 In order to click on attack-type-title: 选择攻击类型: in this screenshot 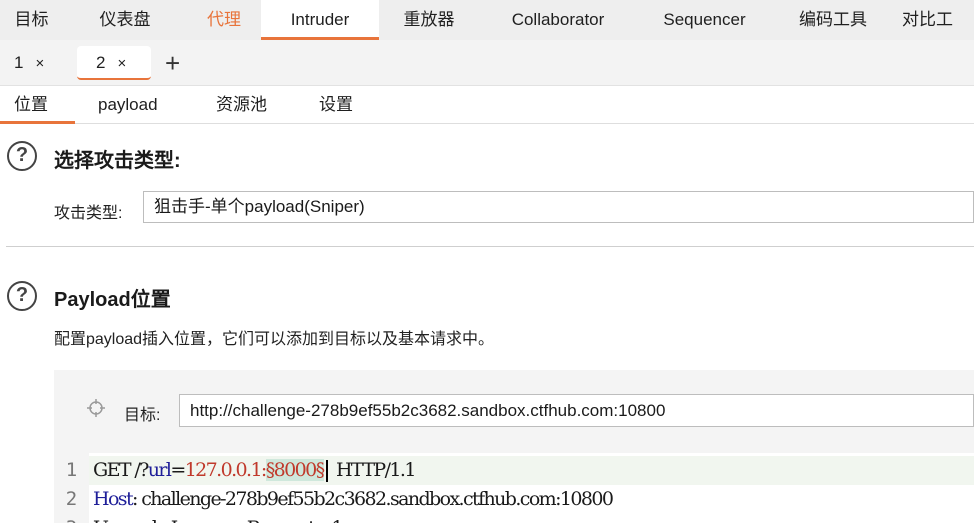, I will do `click(117, 161)`.